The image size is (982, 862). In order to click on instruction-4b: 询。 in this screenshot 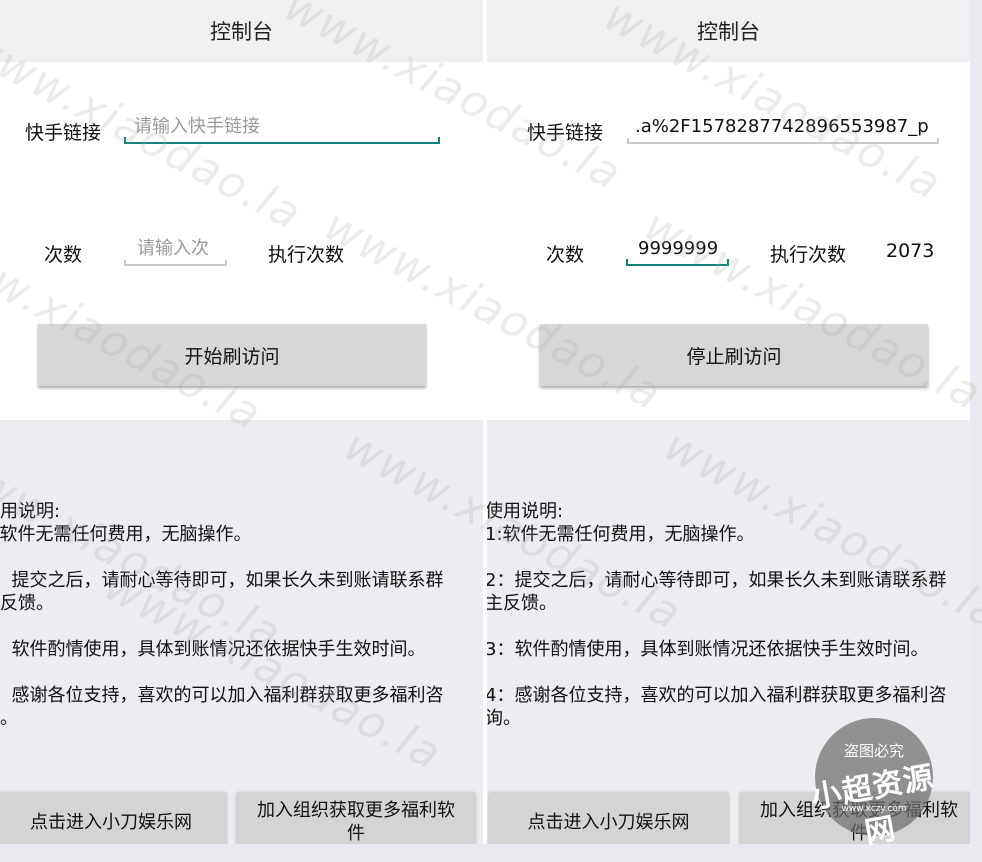, I will do `click(9, 718)`.